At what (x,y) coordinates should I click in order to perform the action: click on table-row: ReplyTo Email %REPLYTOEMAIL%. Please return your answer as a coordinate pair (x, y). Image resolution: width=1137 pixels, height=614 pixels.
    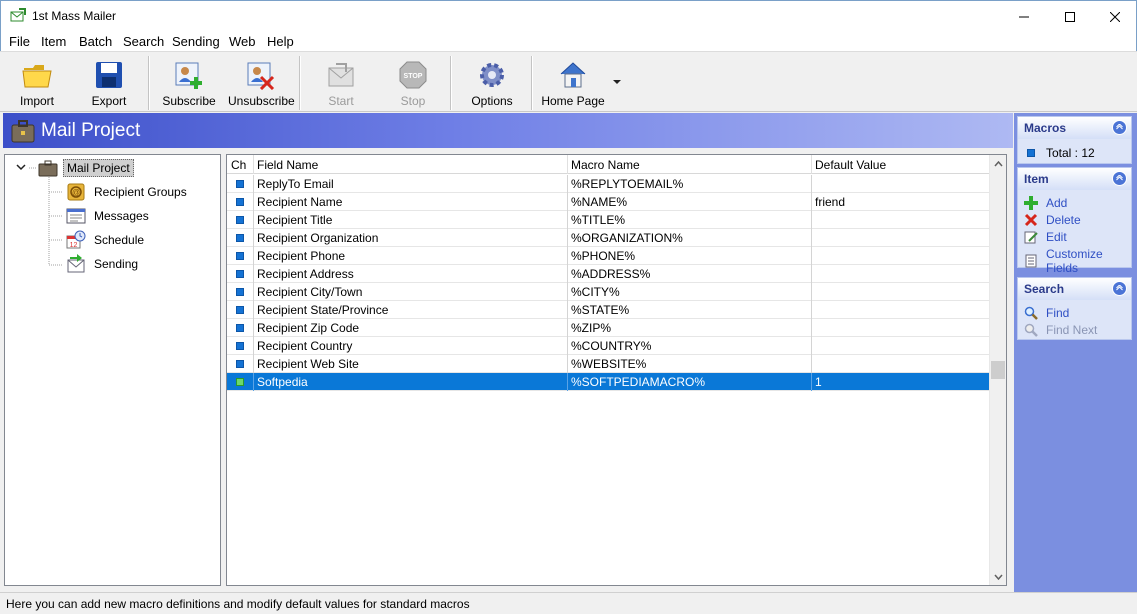
    Looking at the image, I should click on (608, 184).